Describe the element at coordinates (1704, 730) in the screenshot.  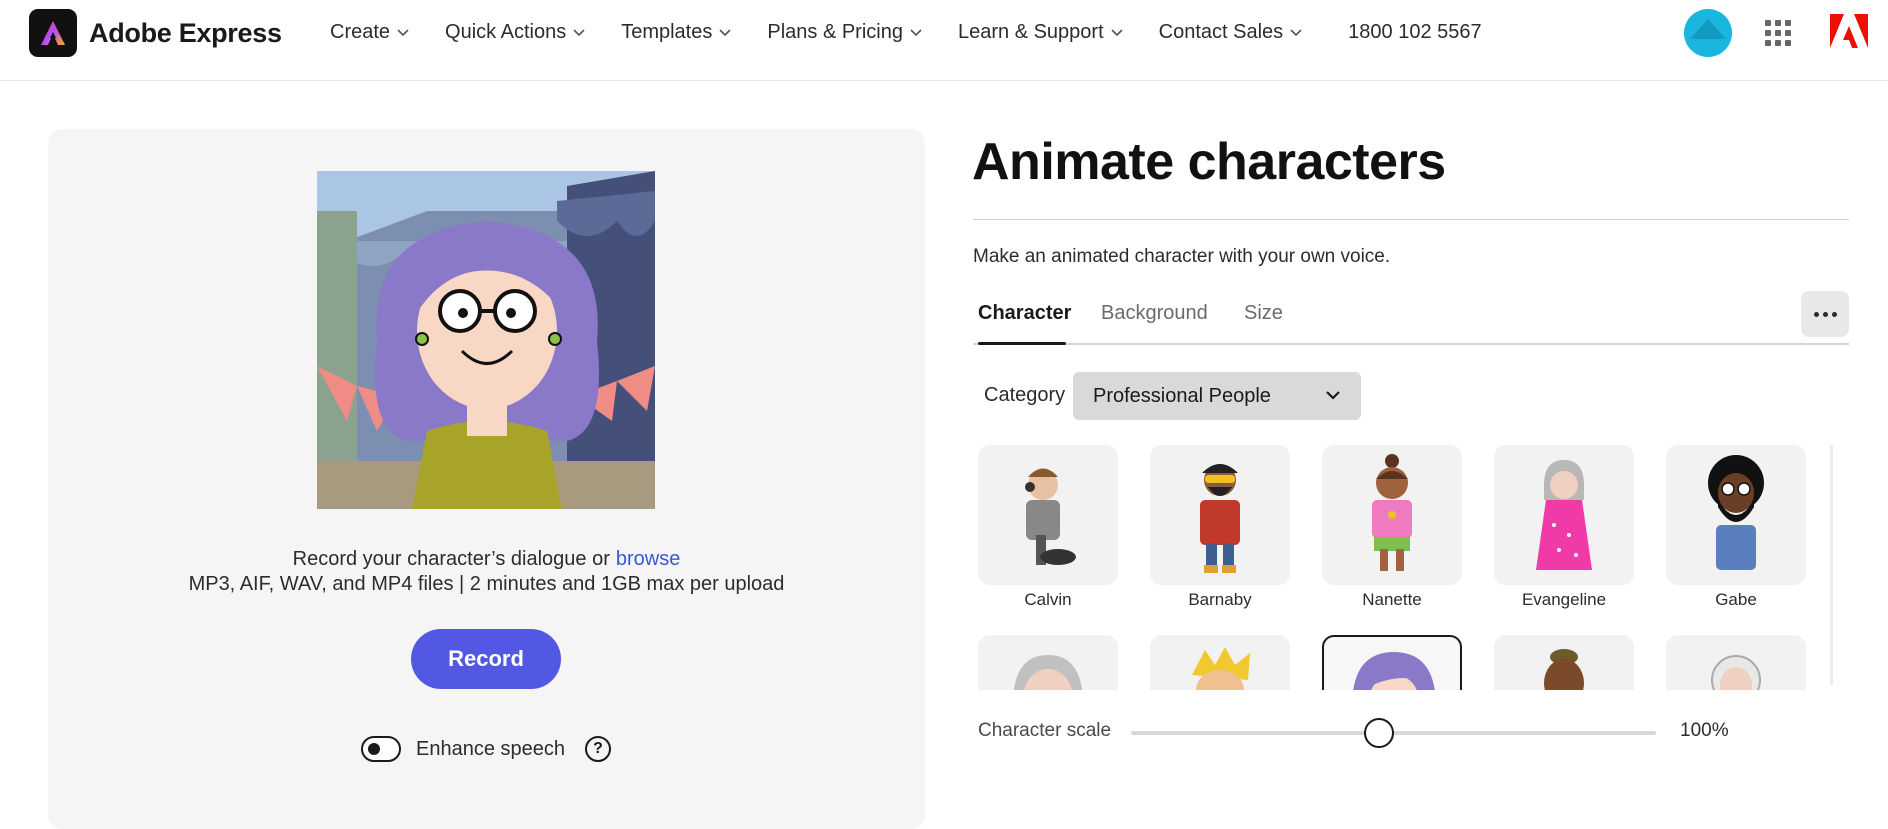
I see `character-scale-value: 100%` at that location.